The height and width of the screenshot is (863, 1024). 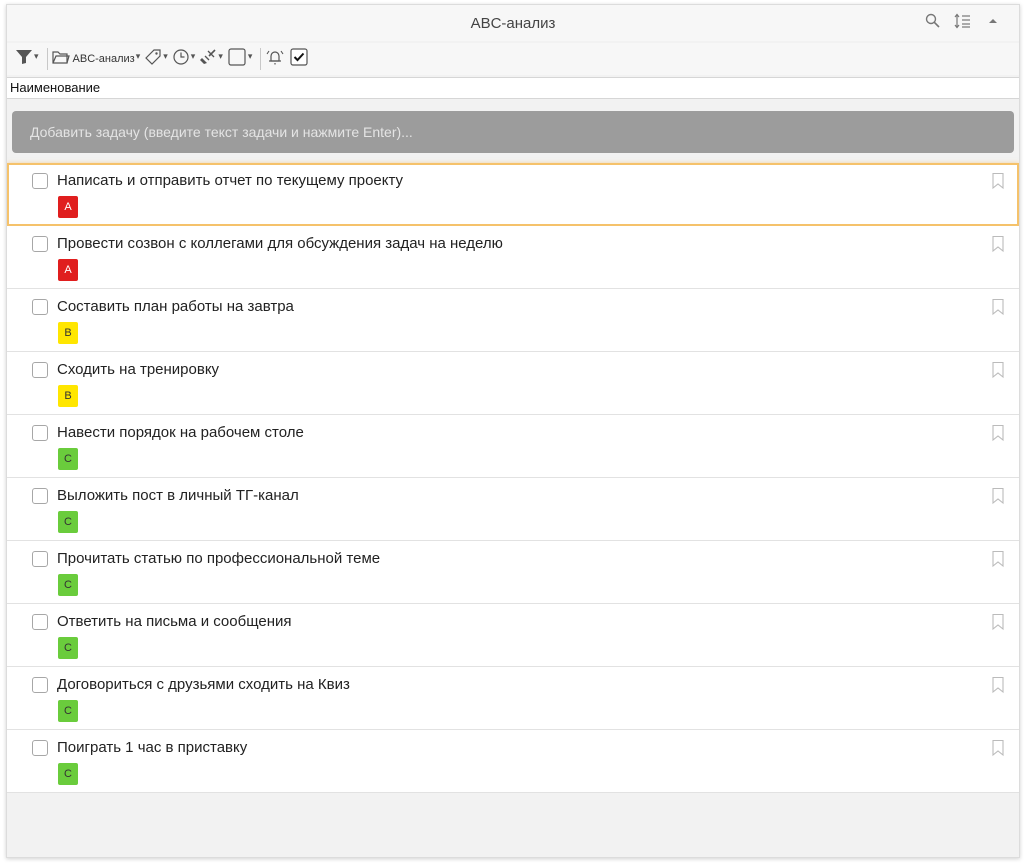 I want to click on tag-button: ▾, so click(x=156, y=59).